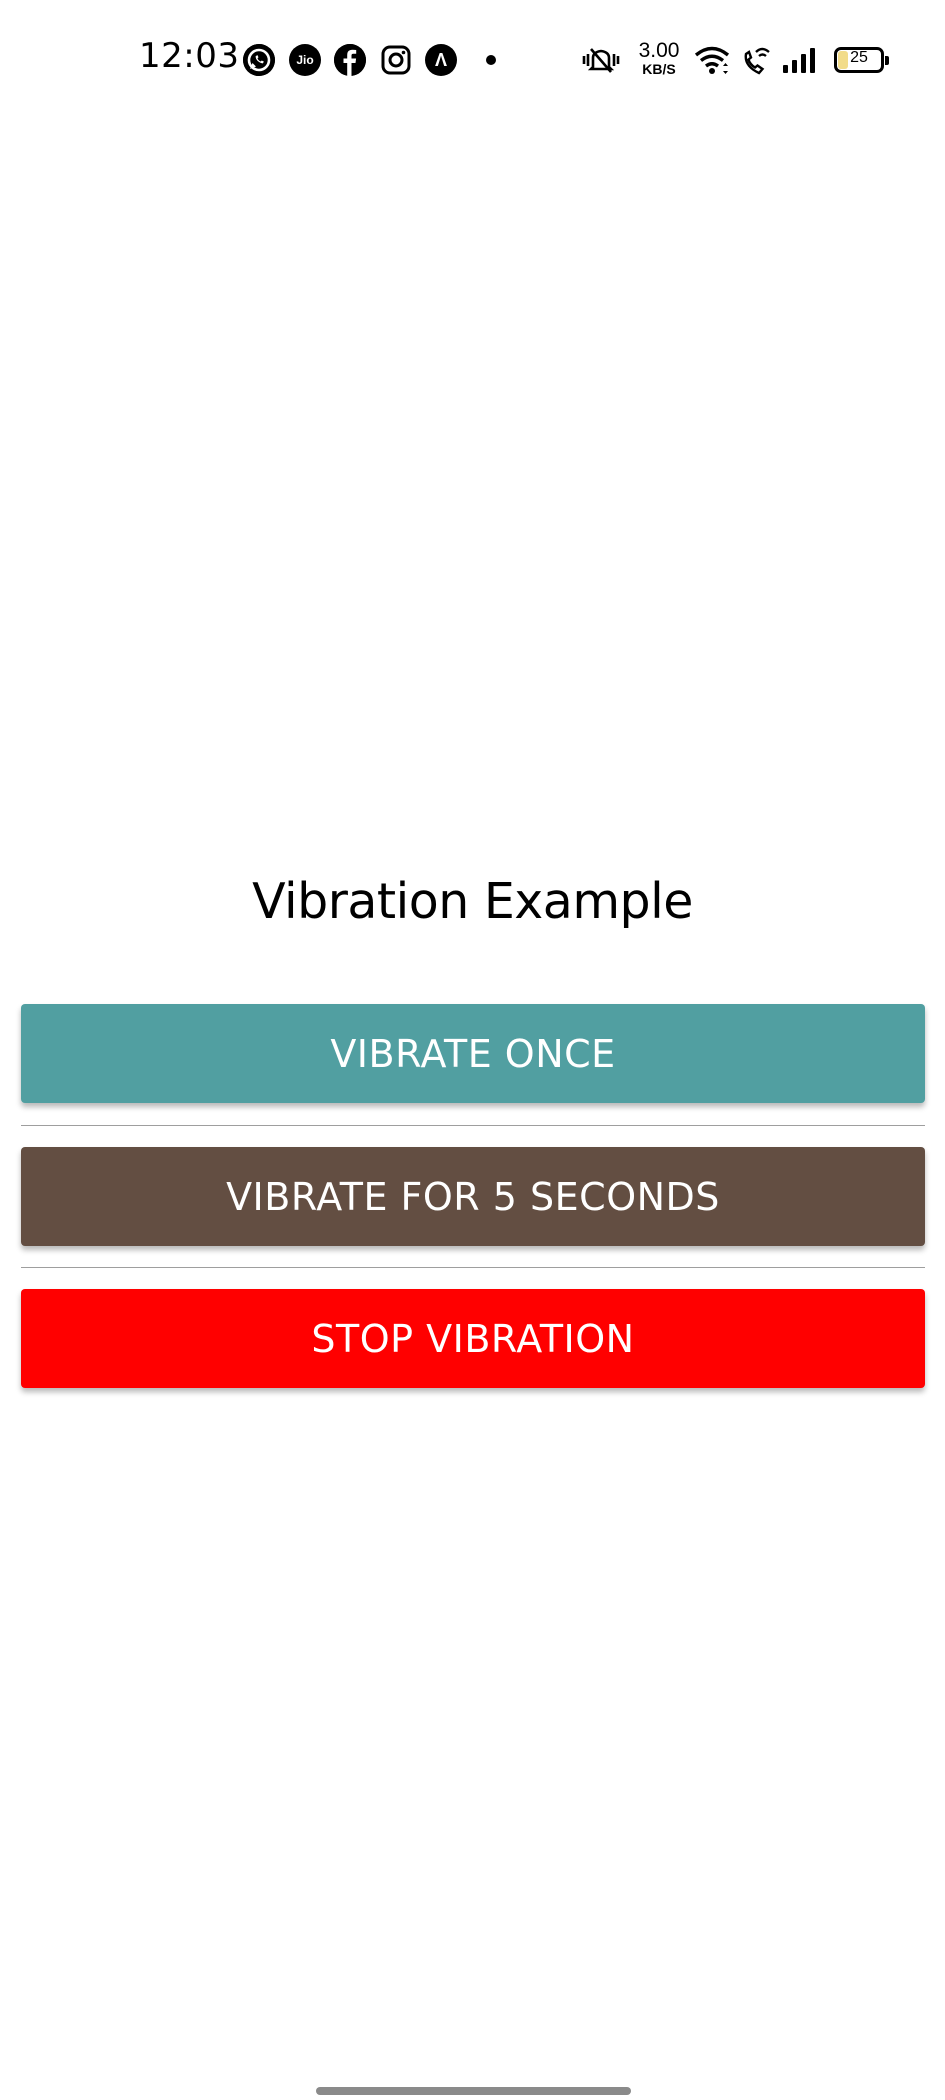 The width and height of the screenshot is (945, 2100). I want to click on stop-vibration-button: STOP VIBRATION, so click(473, 1338).